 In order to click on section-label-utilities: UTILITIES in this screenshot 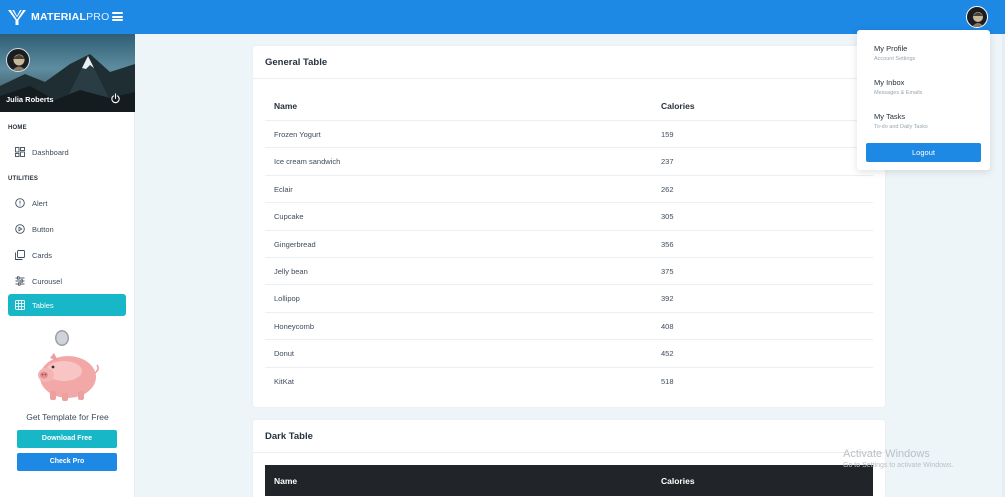, I will do `click(23, 179)`.